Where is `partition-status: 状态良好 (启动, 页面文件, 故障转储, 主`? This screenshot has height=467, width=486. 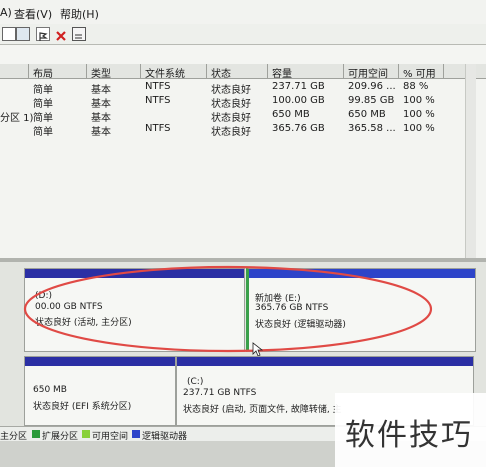
partition-status: 状态良好 (启动, 页面文件, 故障转储, 主 is located at coordinates (262, 410).